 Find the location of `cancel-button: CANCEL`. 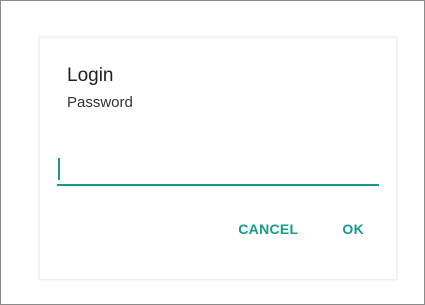

cancel-button: CANCEL is located at coordinates (268, 229).